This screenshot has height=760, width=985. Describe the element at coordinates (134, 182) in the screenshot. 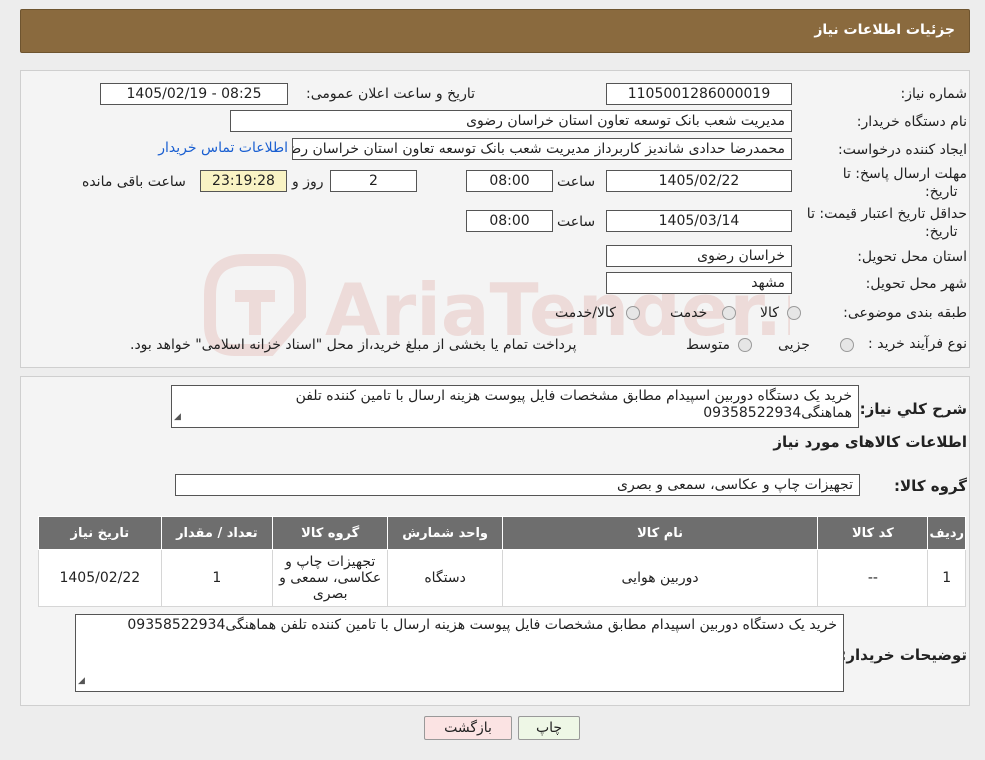

I see `remaining-time-label: ساعت باقی مانده` at that location.